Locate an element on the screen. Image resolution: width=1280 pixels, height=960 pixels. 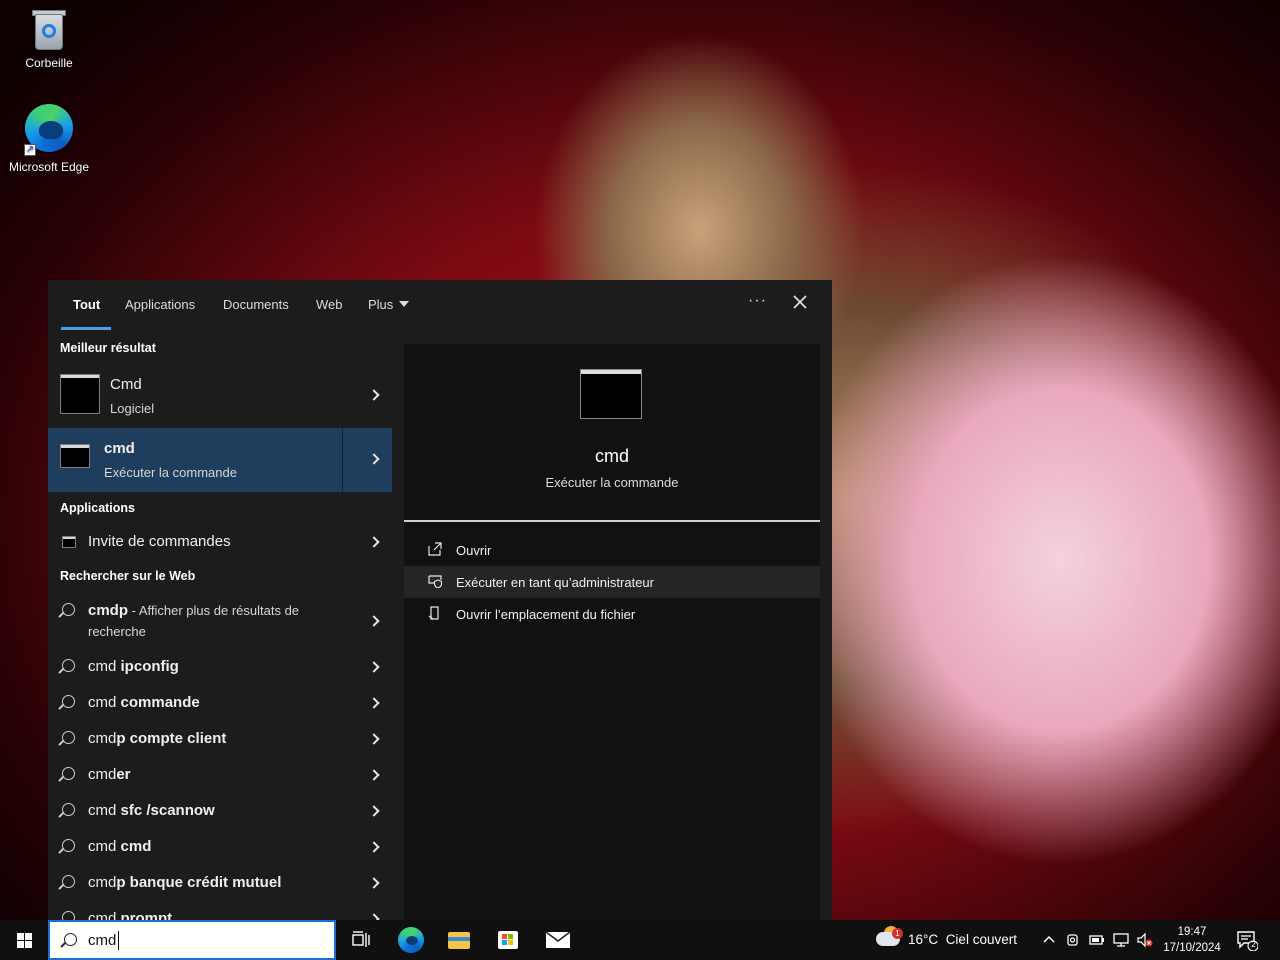
web-suggestion: cmdp banque crédit mutuel is located at coordinates (220, 882).